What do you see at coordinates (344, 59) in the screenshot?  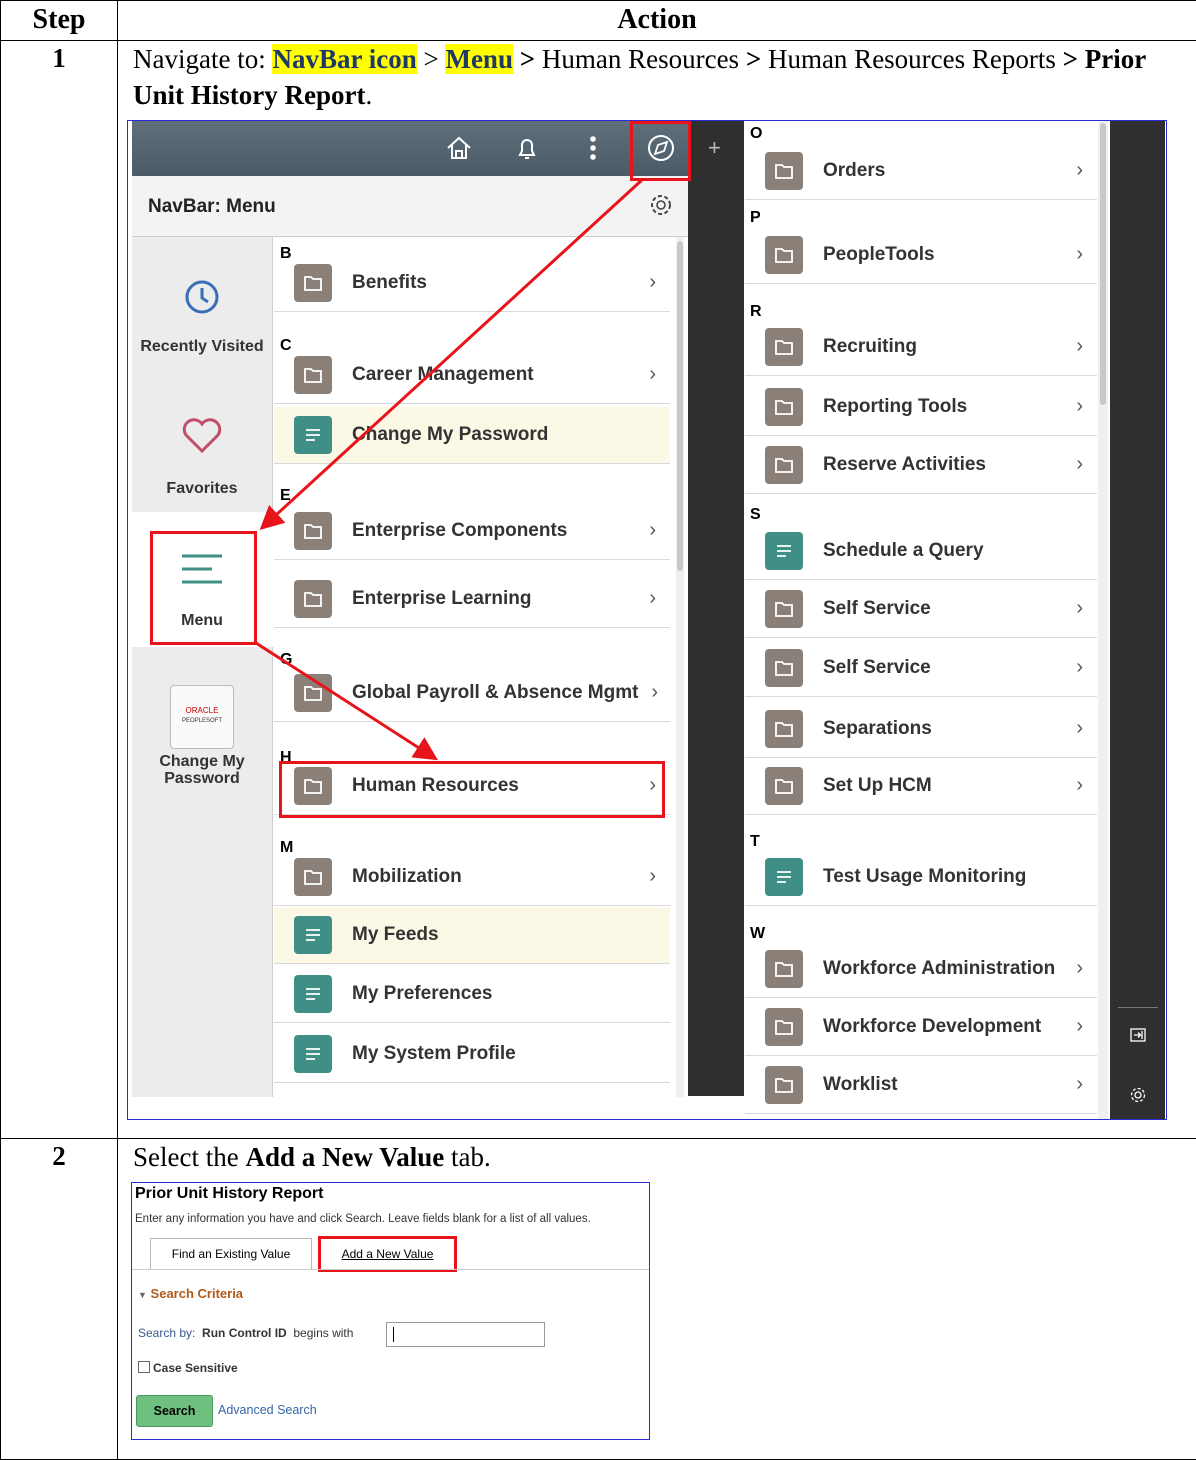 I see `navbar-icon-highlight: NavBar icon` at bounding box center [344, 59].